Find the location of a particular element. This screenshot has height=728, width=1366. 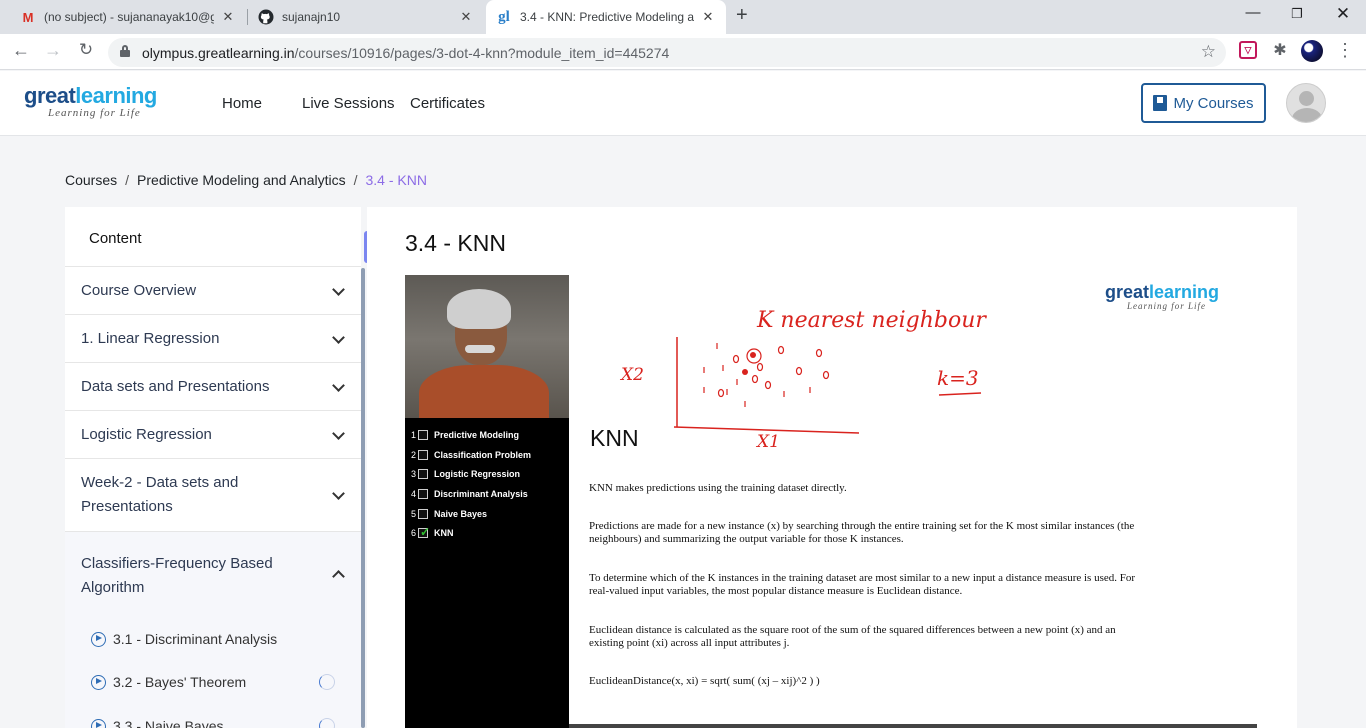

breadcrumb-course: Predictive Modeling and Analytics is located at coordinates (241, 180).